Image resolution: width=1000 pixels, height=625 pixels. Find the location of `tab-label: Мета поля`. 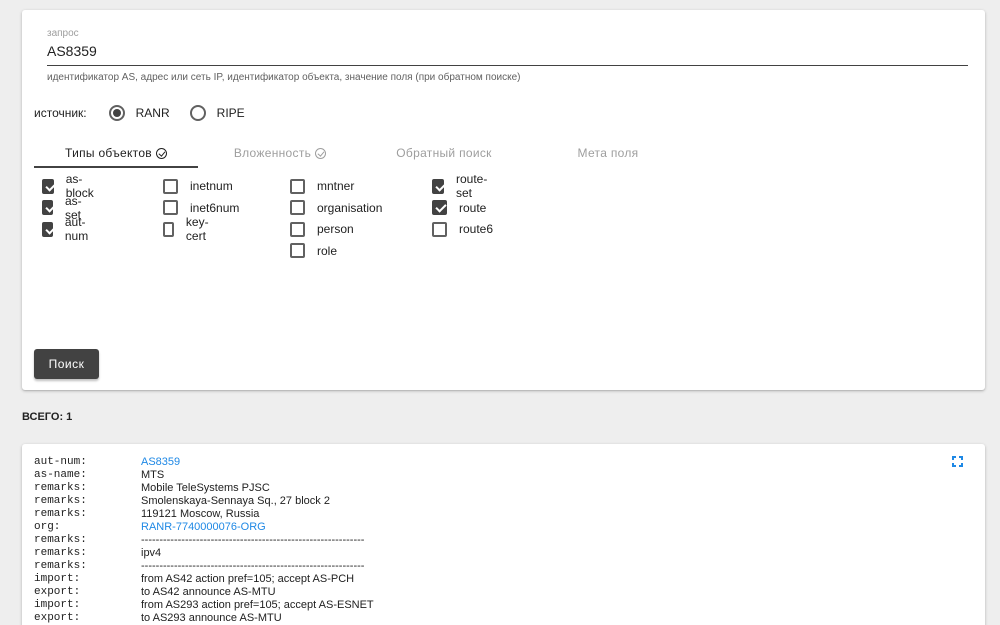

tab-label: Мета поля is located at coordinates (608, 153).